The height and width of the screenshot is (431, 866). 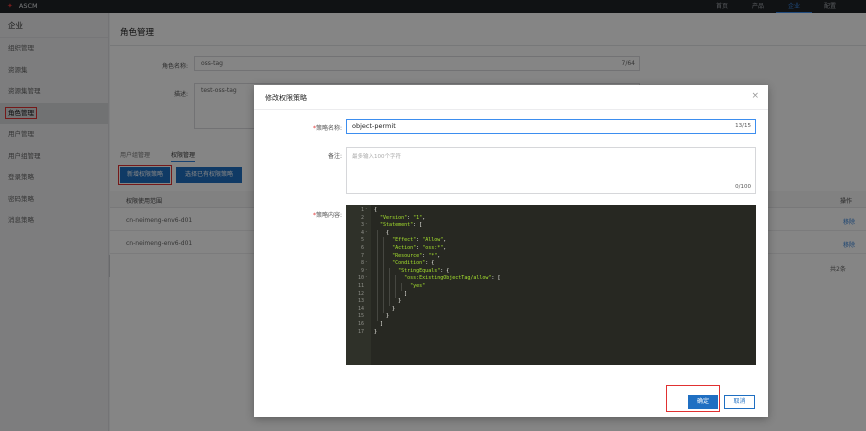 What do you see at coordinates (424, 270) in the screenshot?
I see `code-line: "StringEquals": {` at bounding box center [424, 270].